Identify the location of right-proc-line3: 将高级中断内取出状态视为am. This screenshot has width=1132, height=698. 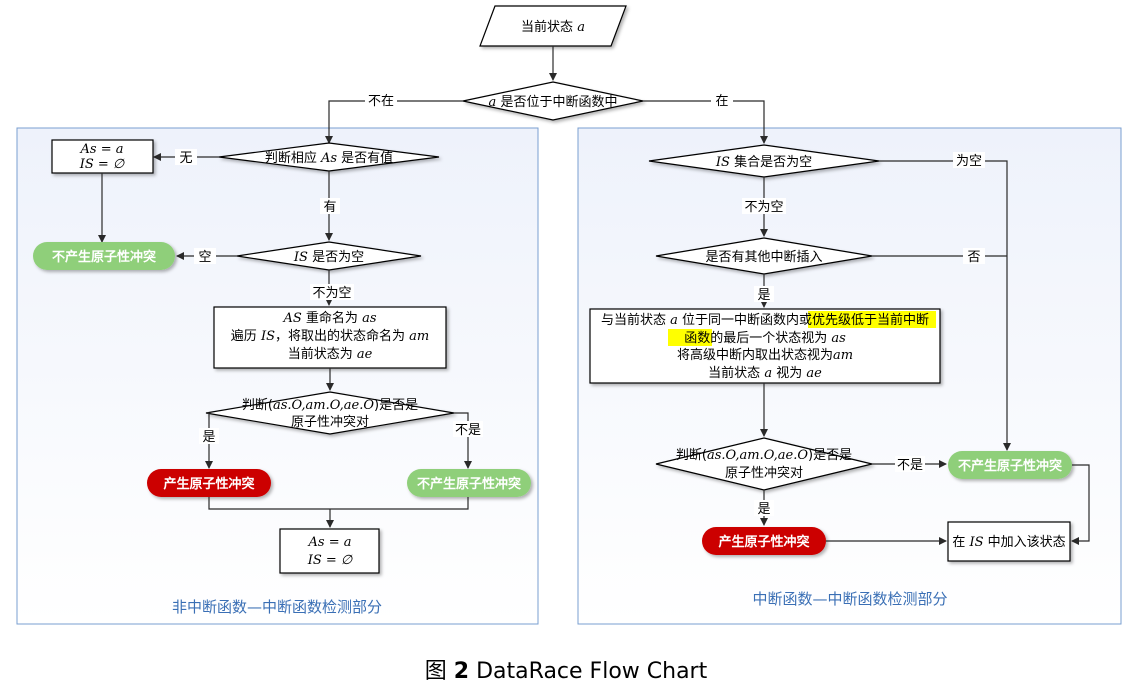
(765, 355).